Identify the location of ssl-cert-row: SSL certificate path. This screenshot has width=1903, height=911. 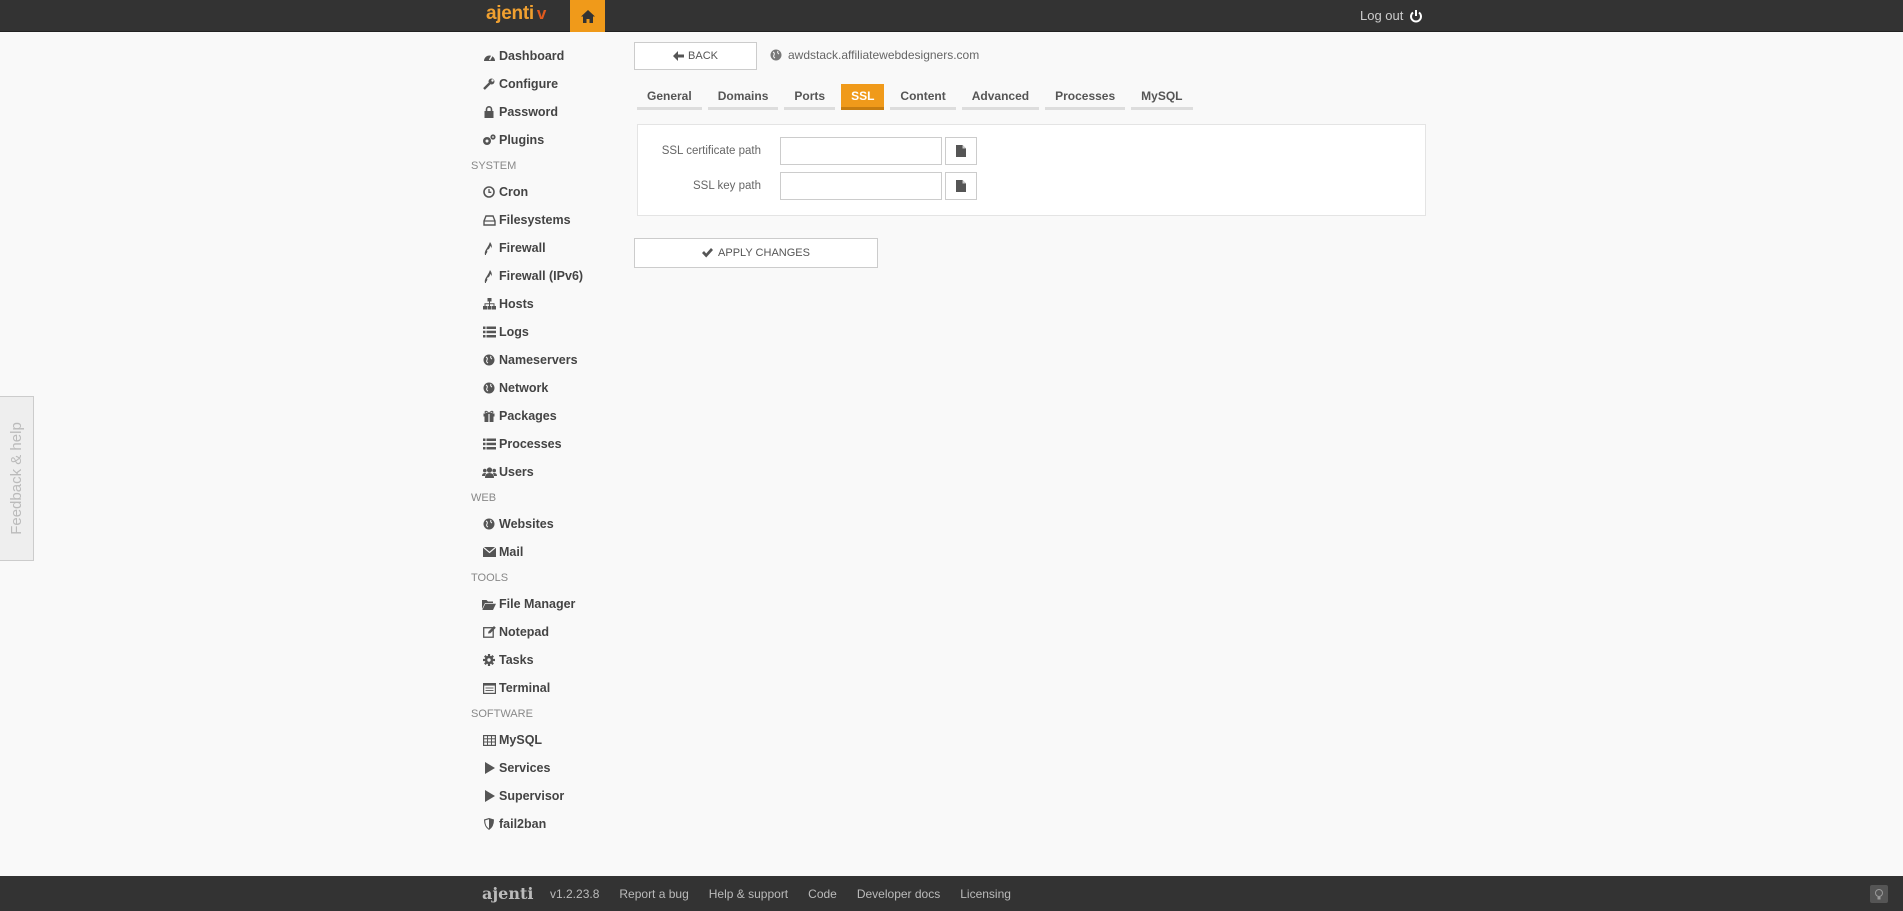
(807, 151).